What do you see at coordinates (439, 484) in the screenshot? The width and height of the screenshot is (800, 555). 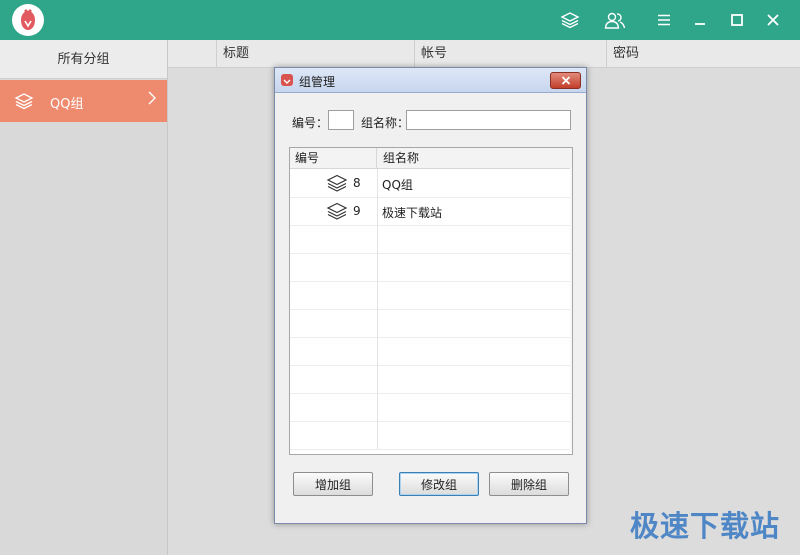 I see `edit-group-button: 修改组` at bounding box center [439, 484].